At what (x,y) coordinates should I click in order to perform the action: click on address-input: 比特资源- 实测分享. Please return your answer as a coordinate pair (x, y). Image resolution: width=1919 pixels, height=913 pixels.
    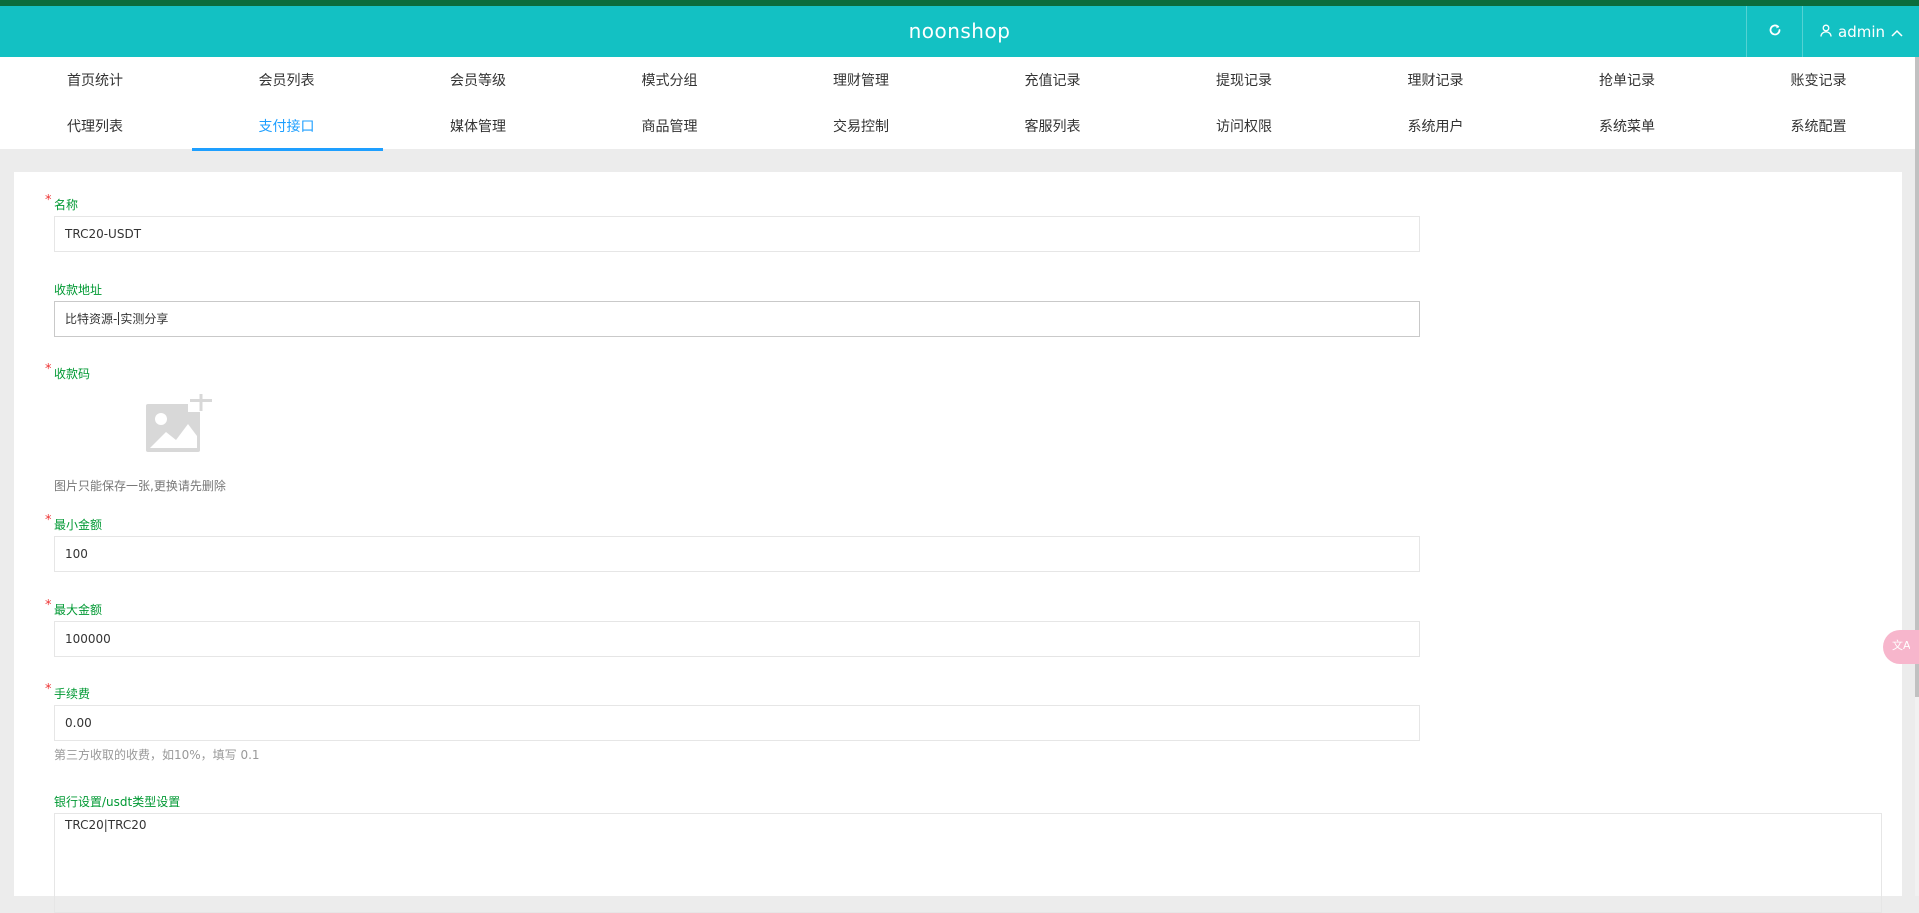
    Looking at the image, I should click on (737, 319).